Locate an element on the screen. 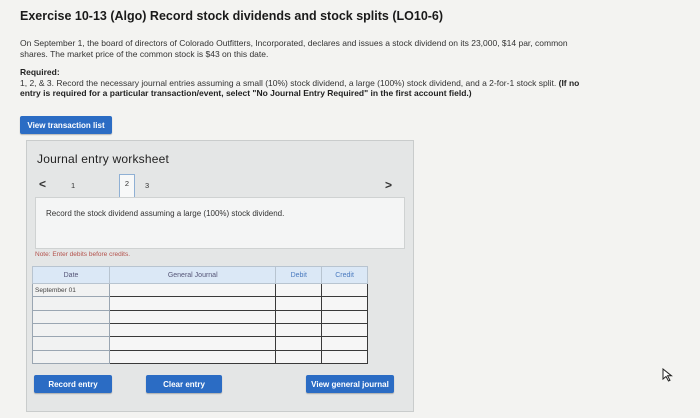 This screenshot has height=418, width=700. column-header-general-journal: General Journal is located at coordinates (193, 275).